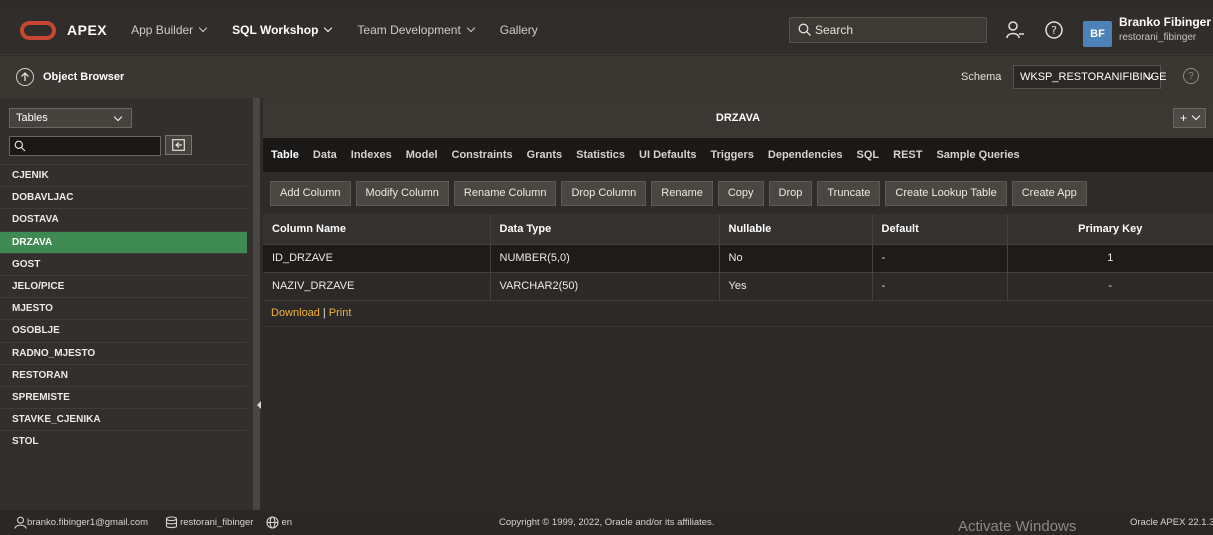  Describe the element at coordinates (287, 522) in the screenshot. I see `footer-language-code: en` at that location.